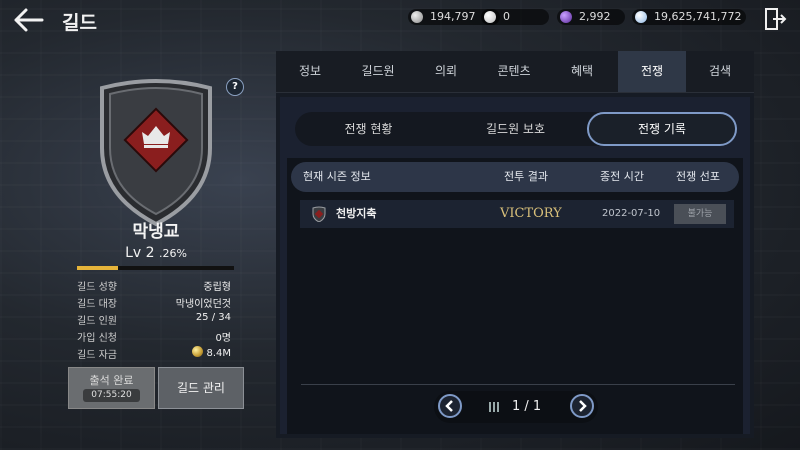 This screenshot has height=450, width=800. I want to click on info-row-applications: 가입 신청 0명, so click(155, 337).